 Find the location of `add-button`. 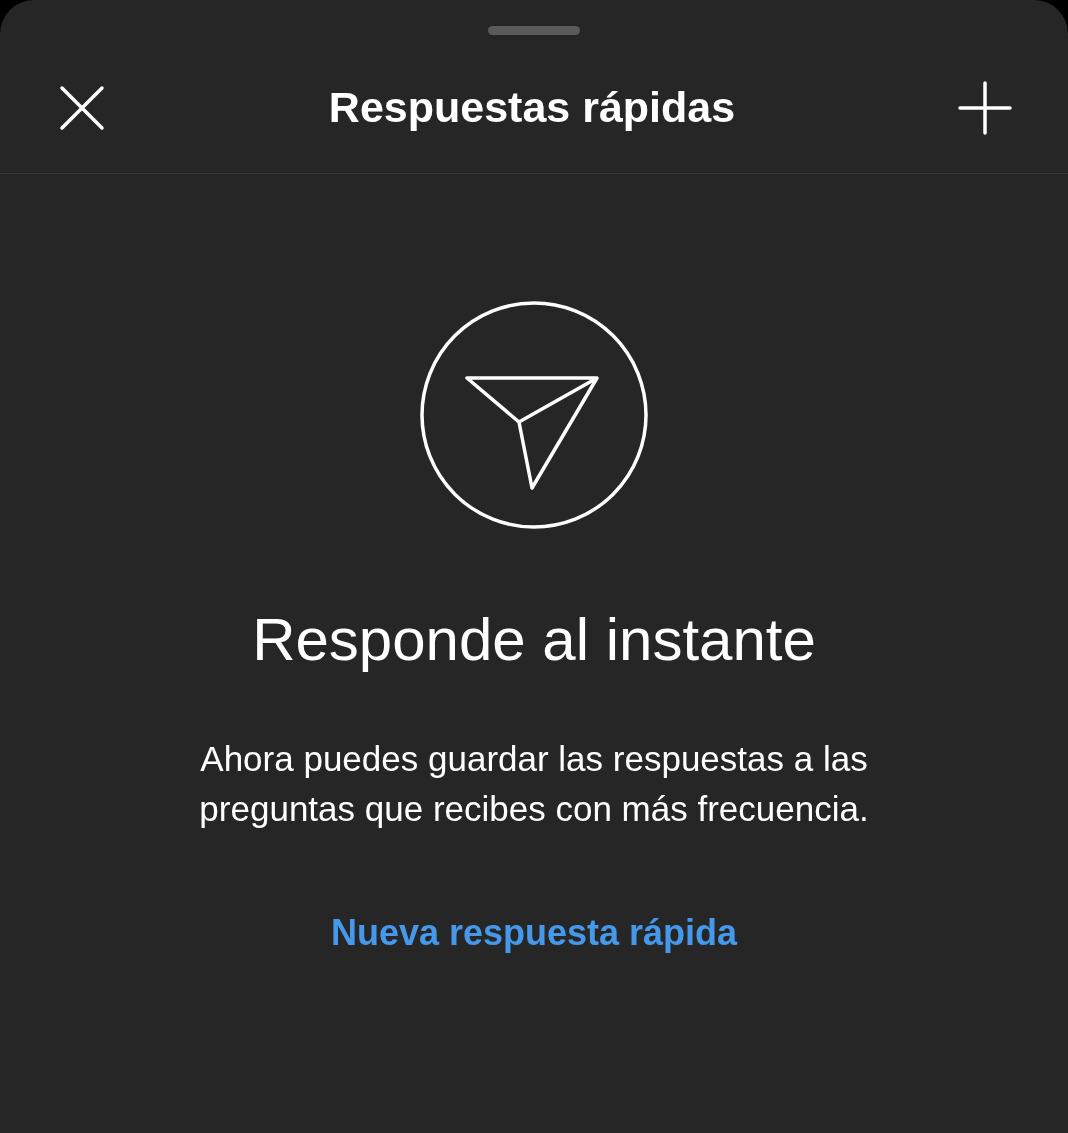

add-button is located at coordinates (985, 107).